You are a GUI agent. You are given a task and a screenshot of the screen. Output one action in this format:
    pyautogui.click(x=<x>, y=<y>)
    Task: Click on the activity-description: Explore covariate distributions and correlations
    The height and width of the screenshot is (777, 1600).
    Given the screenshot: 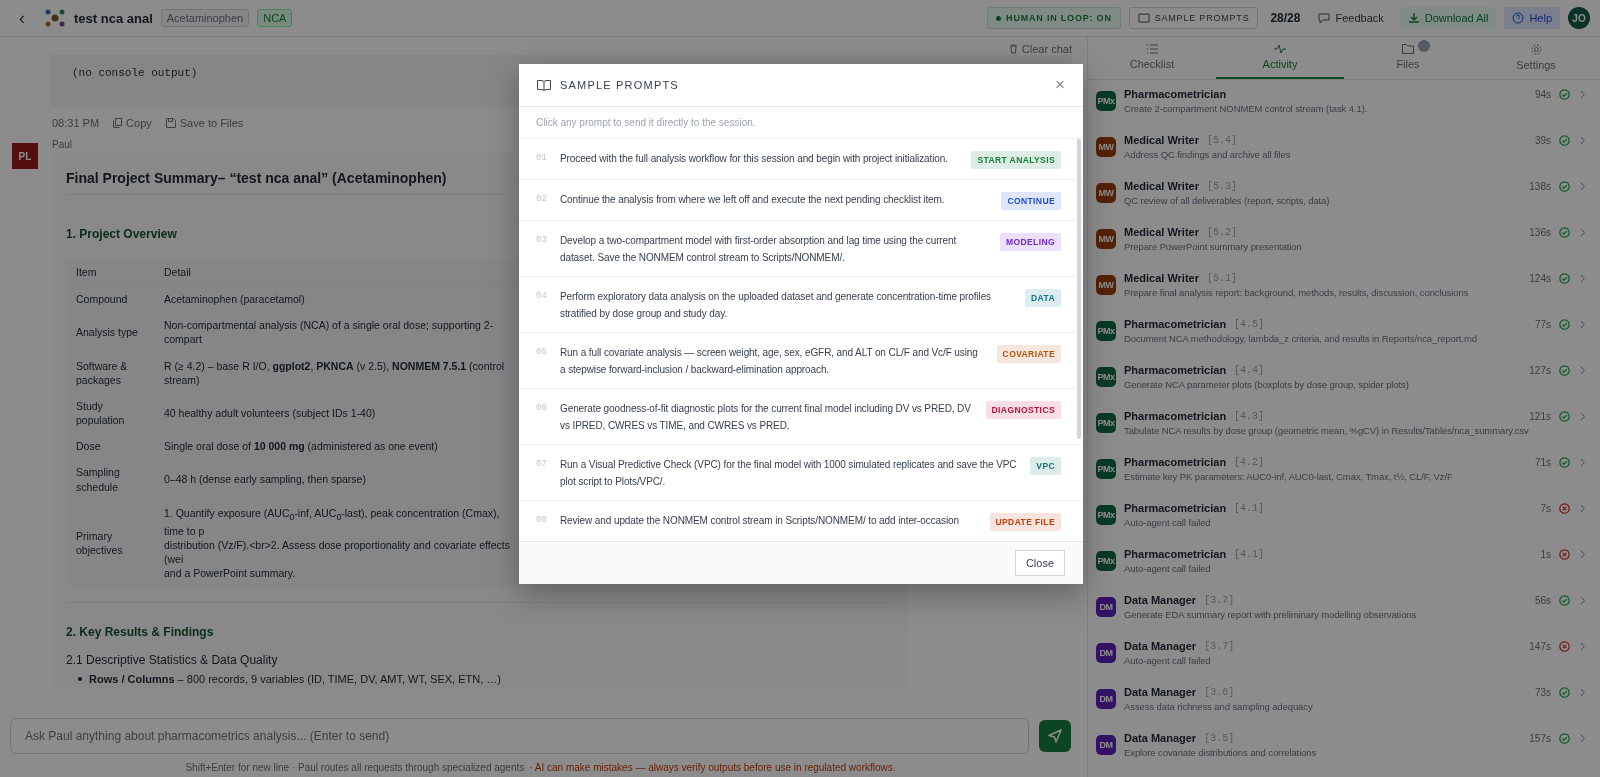 What is the action you would take?
    pyautogui.click(x=1221, y=752)
    